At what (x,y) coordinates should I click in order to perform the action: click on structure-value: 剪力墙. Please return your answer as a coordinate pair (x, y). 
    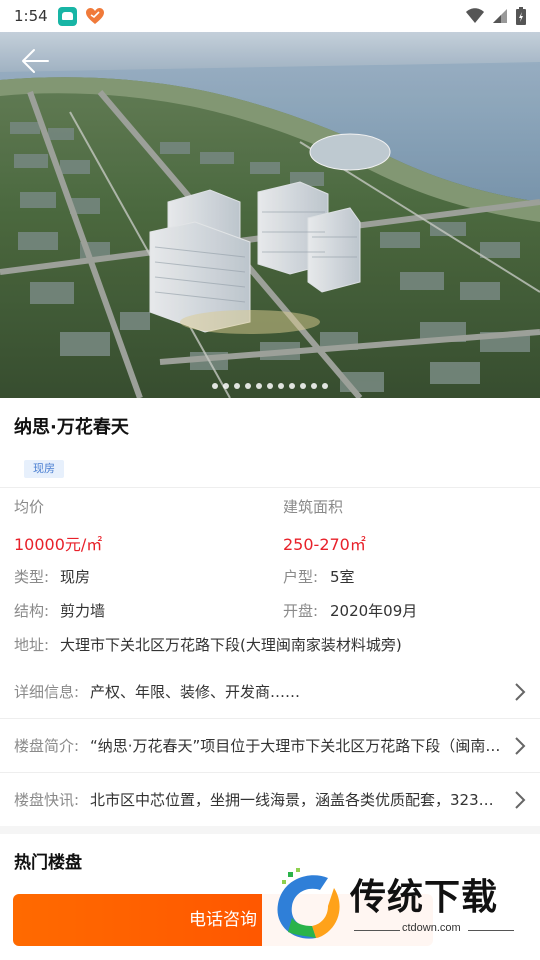
    Looking at the image, I should click on (83, 611).